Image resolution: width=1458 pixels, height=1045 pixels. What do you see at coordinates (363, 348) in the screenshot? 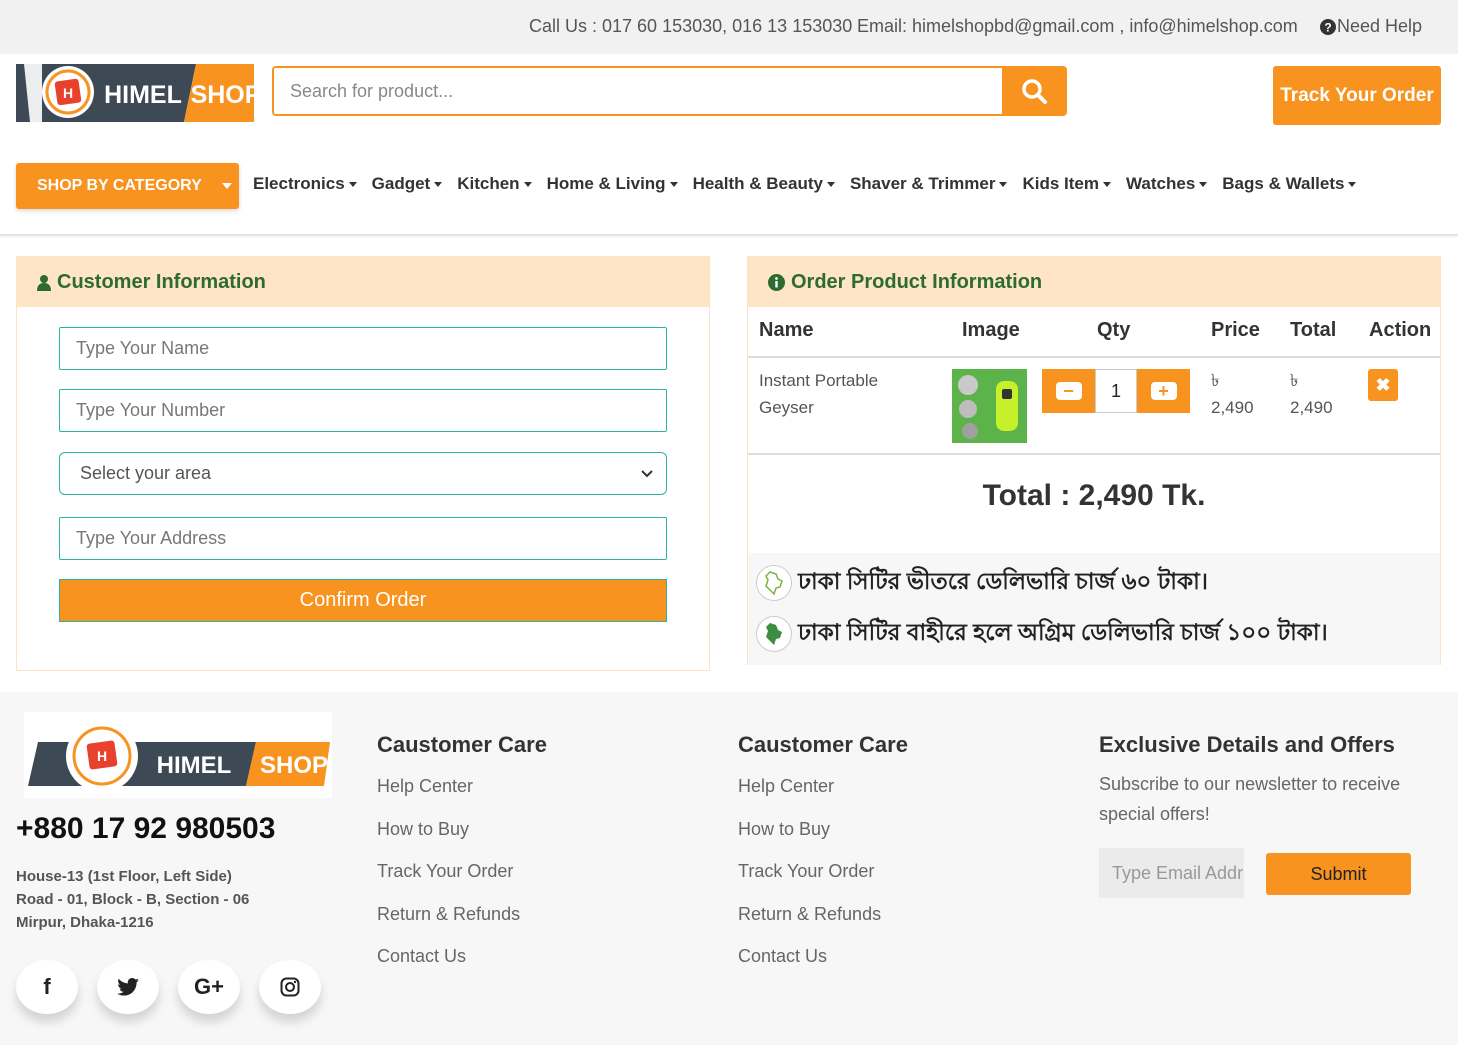
I see `name-field: Type Your Name` at bounding box center [363, 348].